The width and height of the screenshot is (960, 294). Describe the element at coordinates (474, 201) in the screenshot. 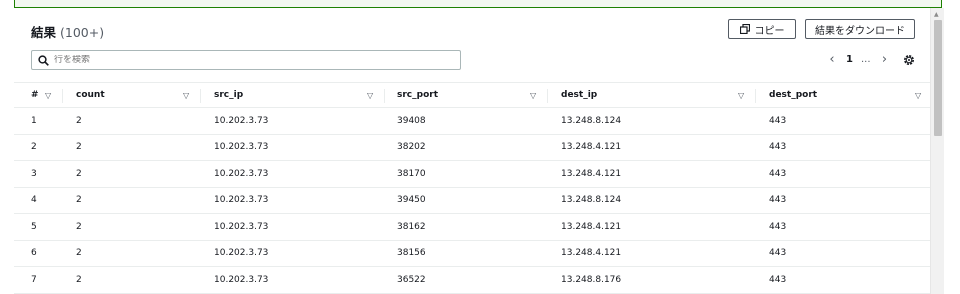

I see `table-row: 4 2 10.202.3.73 39450 13.248.8.124 443` at that location.